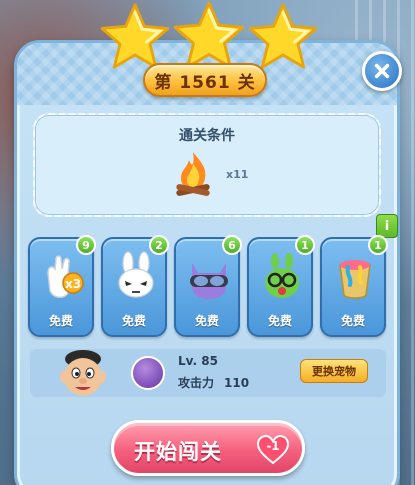 The width and height of the screenshot is (415, 485). What do you see at coordinates (159, 245) in the screenshot?
I see `booster-count-badge: 2` at bounding box center [159, 245].